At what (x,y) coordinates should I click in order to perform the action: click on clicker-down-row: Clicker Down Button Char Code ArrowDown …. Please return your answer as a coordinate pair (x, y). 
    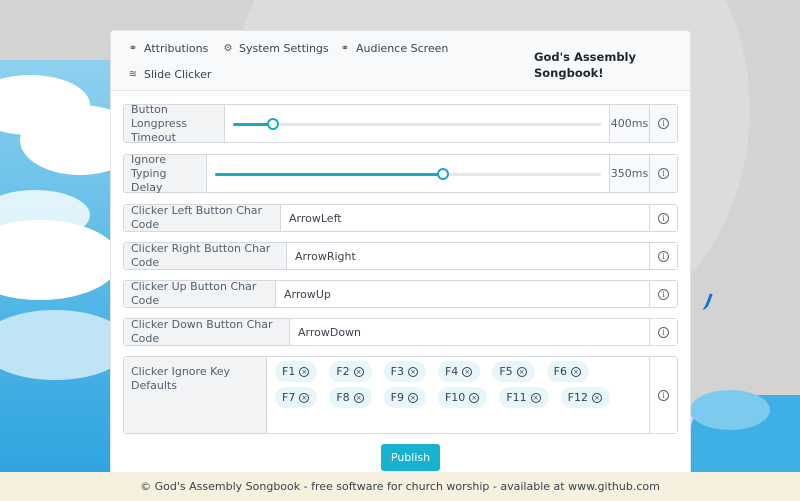
    Looking at the image, I should click on (400, 332).